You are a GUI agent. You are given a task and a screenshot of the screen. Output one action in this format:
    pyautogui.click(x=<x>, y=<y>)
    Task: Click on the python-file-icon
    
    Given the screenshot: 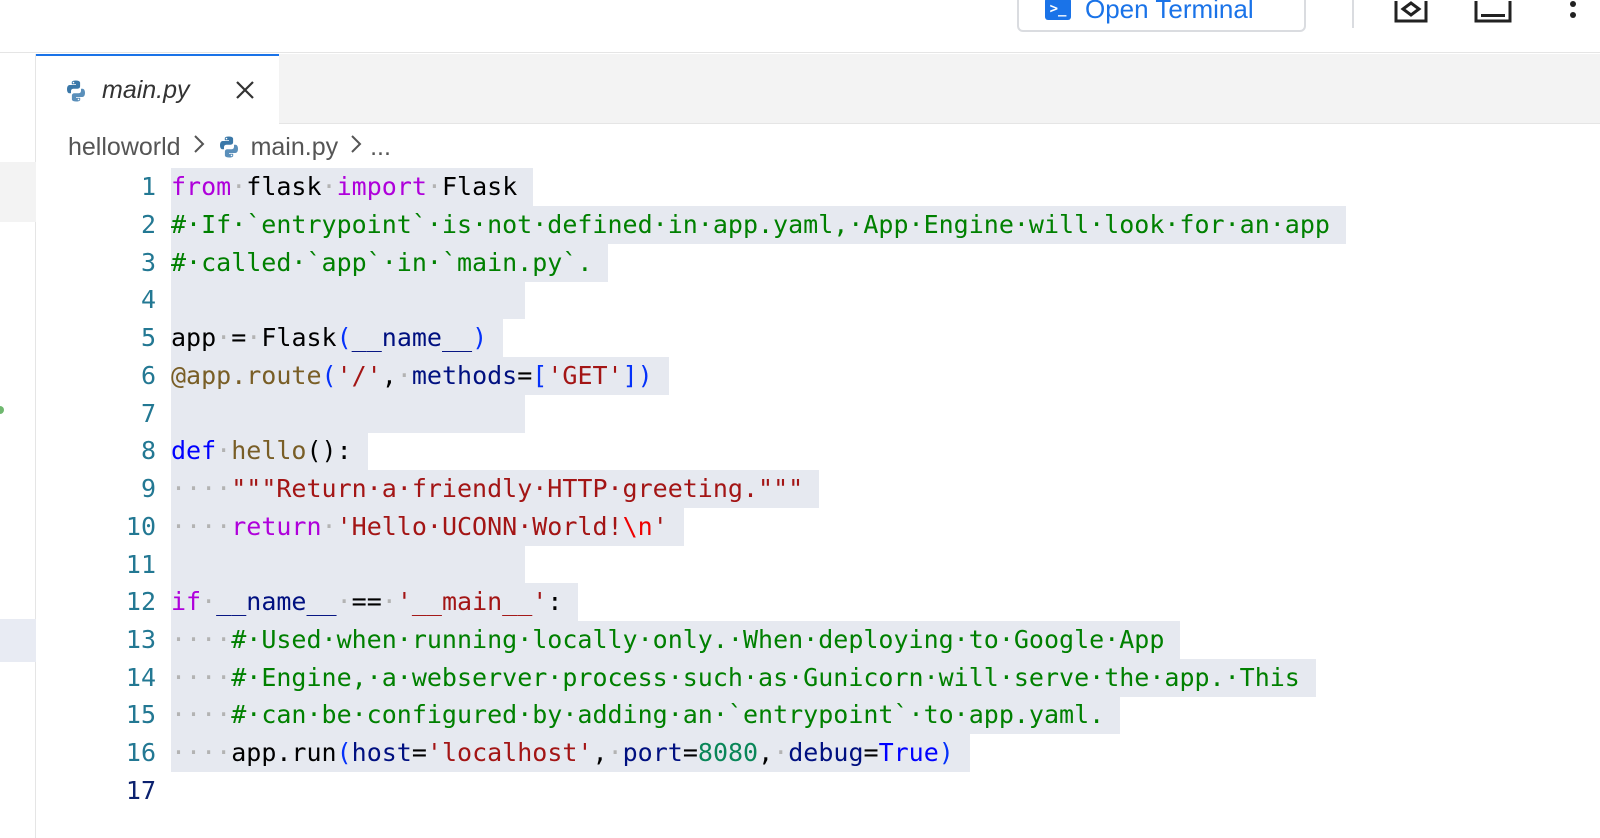 What is the action you would take?
    pyautogui.click(x=228, y=147)
    